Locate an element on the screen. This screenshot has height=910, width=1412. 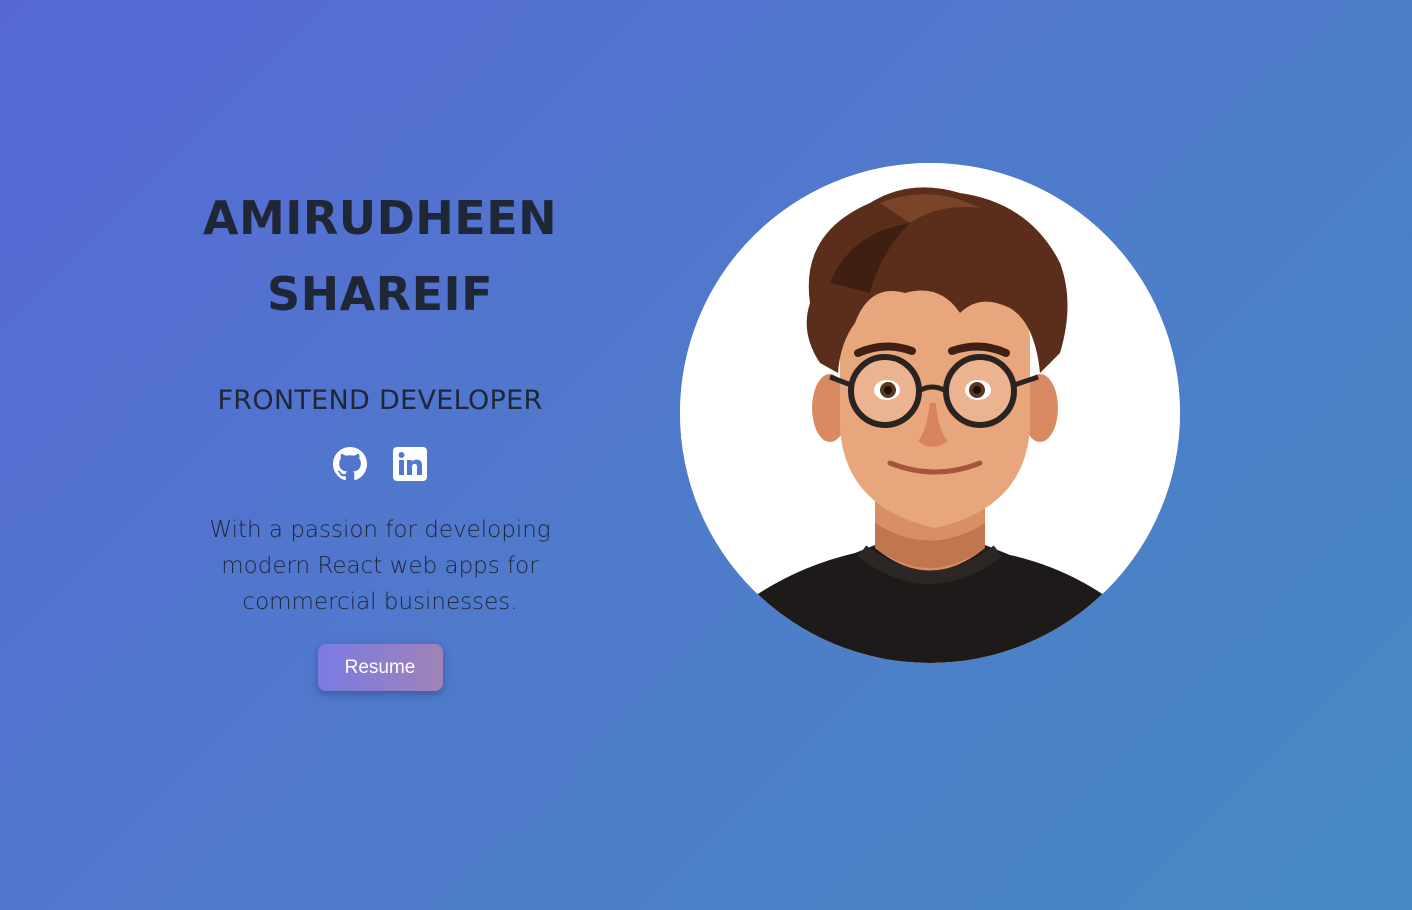
role-title: FRONTEND DEVELOPER is located at coordinates (380, 400).